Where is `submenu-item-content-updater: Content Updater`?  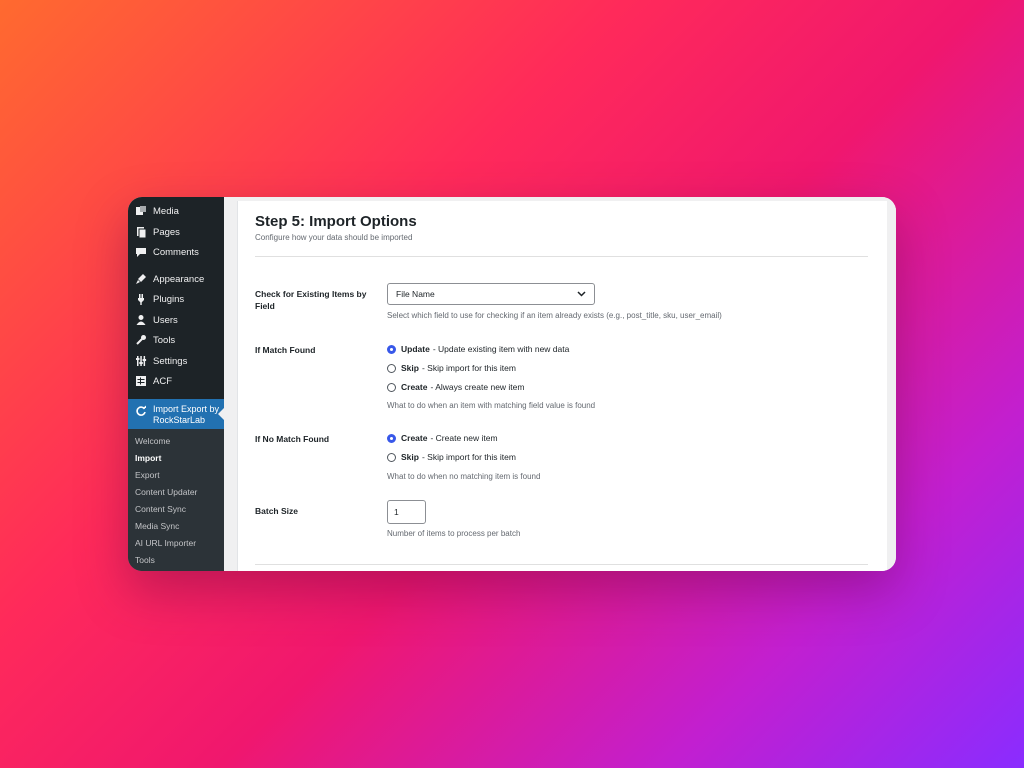
submenu-item-content-updater: Content Updater is located at coordinates (166, 492).